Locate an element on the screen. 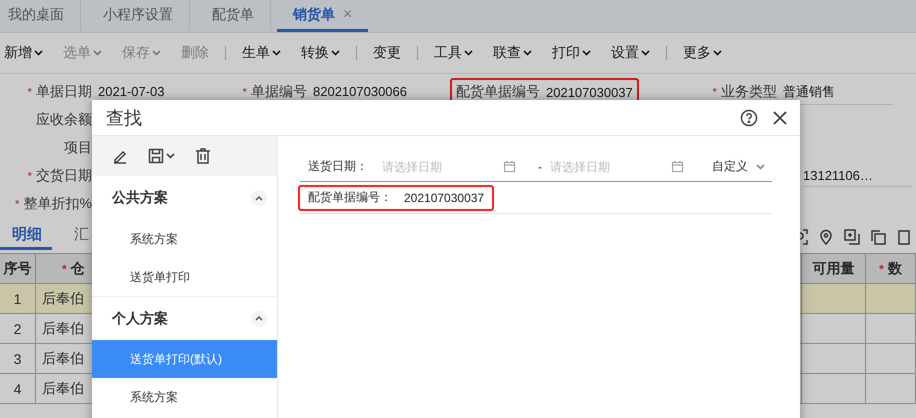 The height and width of the screenshot is (418, 916). filter-value: 202107030037 is located at coordinates (444, 197).